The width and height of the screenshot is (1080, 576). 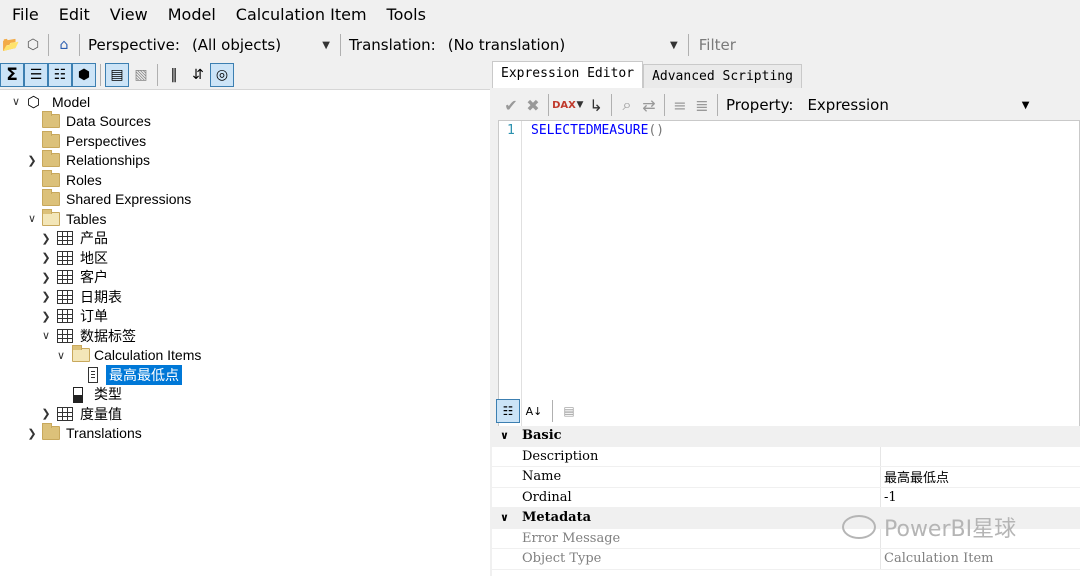 What do you see at coordinates (406, 15) in the screenshot?
I see `menu-tools: Tools` at bounding box center [406, 15].